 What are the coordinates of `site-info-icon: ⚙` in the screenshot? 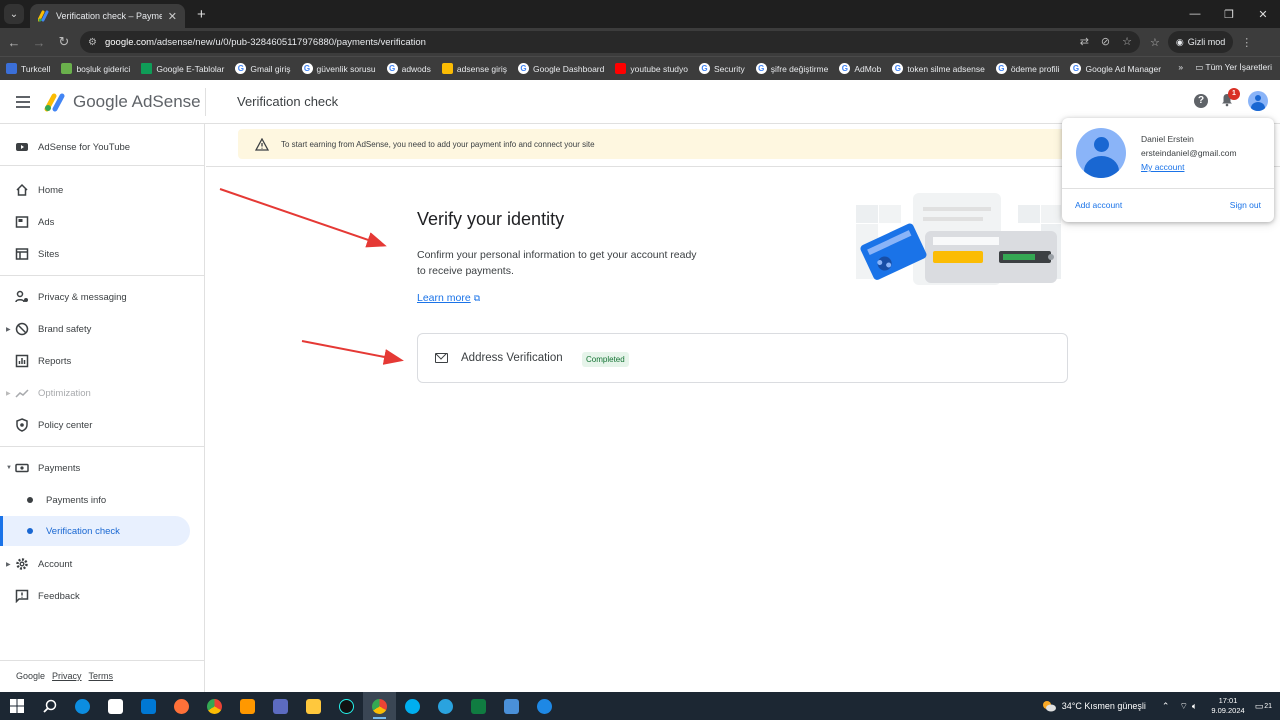 It's located at (92, 42).